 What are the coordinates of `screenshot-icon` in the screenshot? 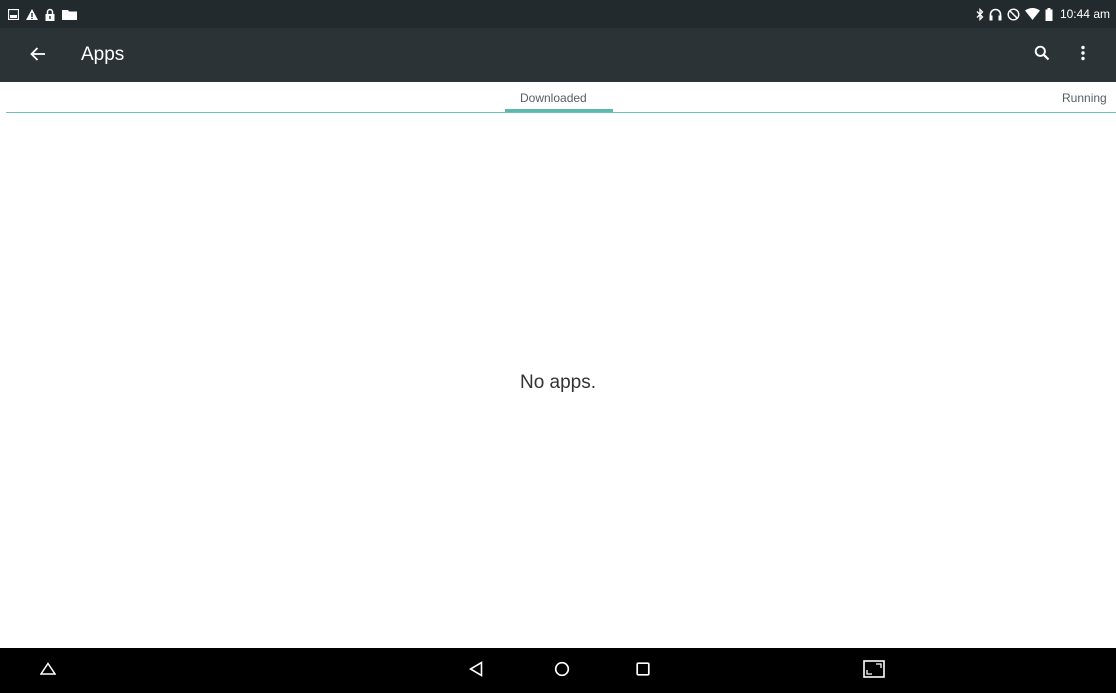 It's located at (874, 671).